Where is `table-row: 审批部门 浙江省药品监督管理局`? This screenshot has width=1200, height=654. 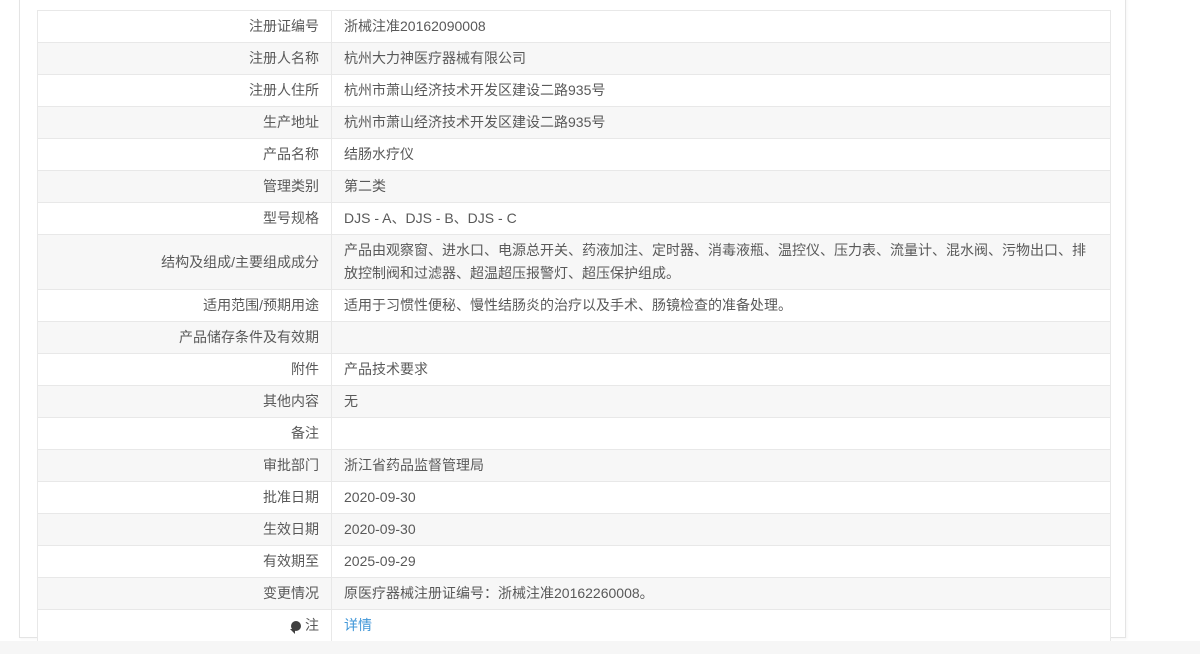 table-row: 审批部门 浙江省药品监督管理局 is located at coordinates (574, 465).